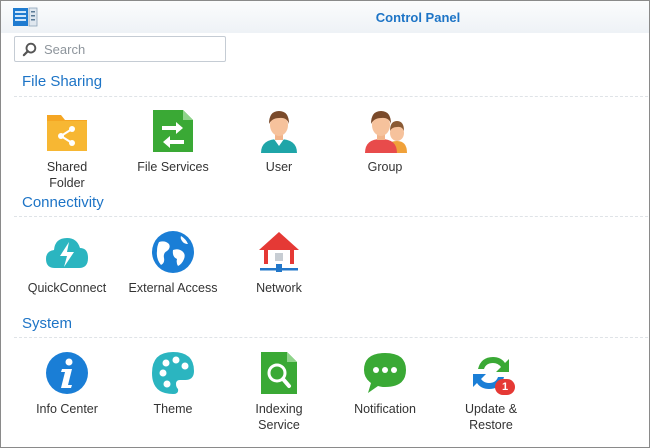  I want to click on tile-label: Shared Folder, so click(67, 175).